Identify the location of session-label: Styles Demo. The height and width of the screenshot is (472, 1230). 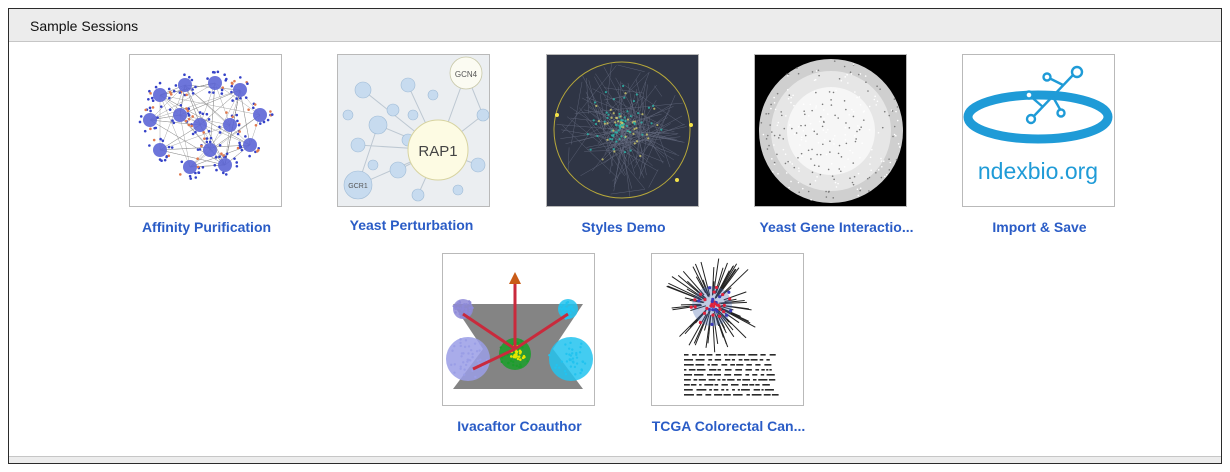
(623, 227).